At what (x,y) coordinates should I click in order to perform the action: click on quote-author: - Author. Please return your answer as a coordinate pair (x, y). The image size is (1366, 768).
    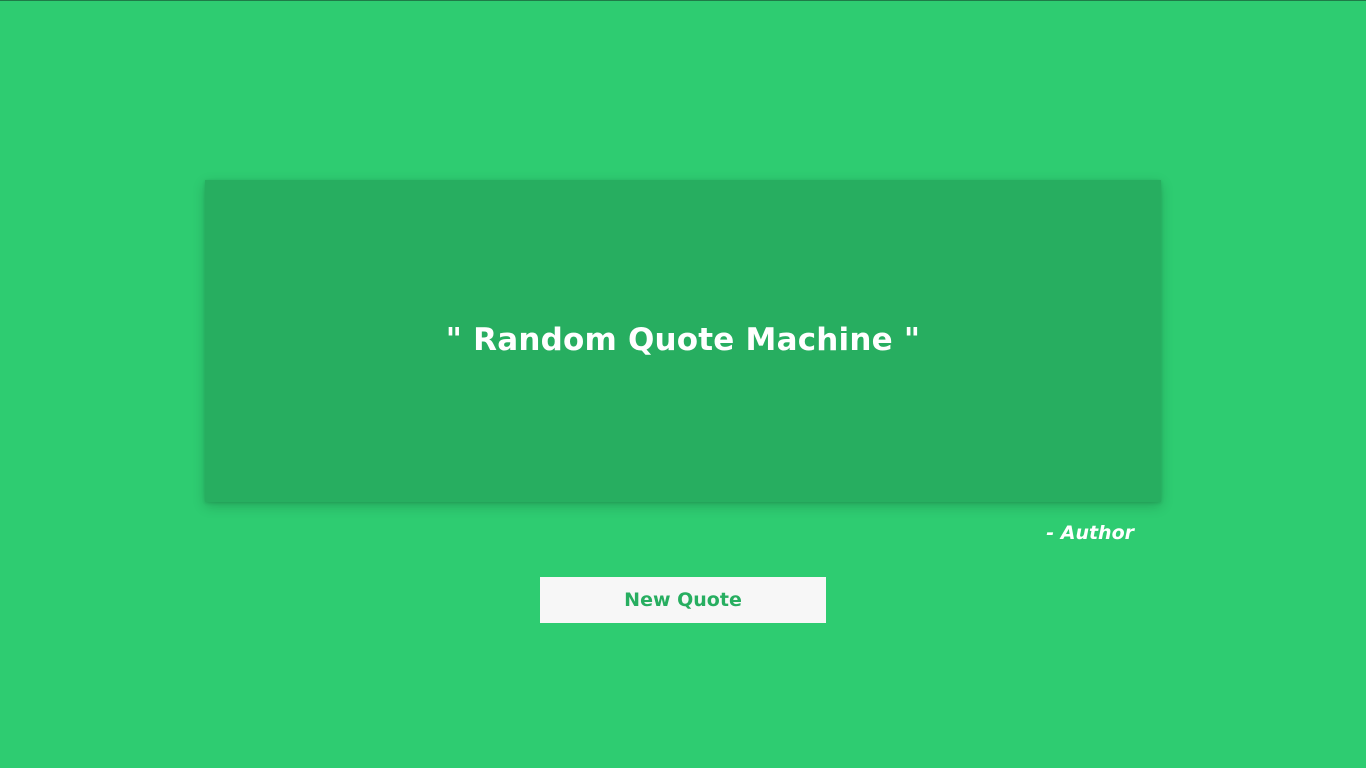
    Looking at the image, I should click on (1090, 533).